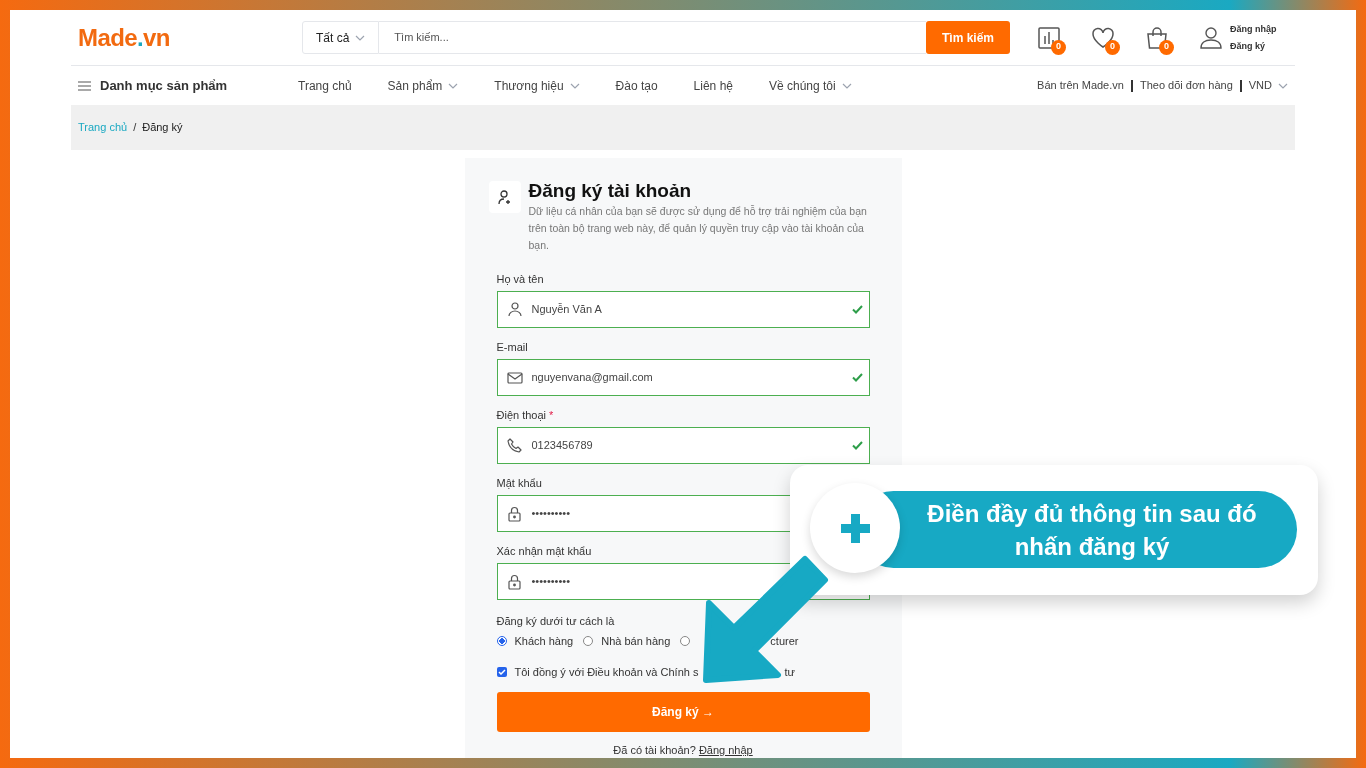 Image resolution: width=1366 pixels, height=768 pixels. I want to click on agreement-text: tư, so click(789, 672).